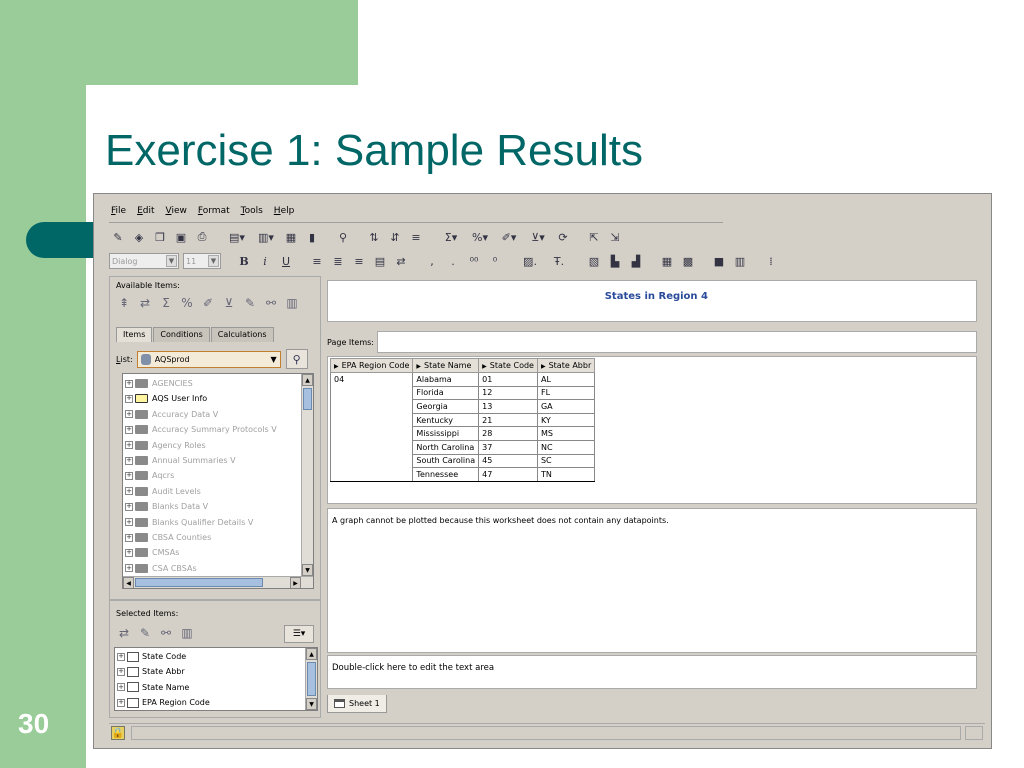 The image size is (1024, 768). Describe the element at coordinates (446, 433) in the screenshot. I see `table-cell: Mississippi` at that location.